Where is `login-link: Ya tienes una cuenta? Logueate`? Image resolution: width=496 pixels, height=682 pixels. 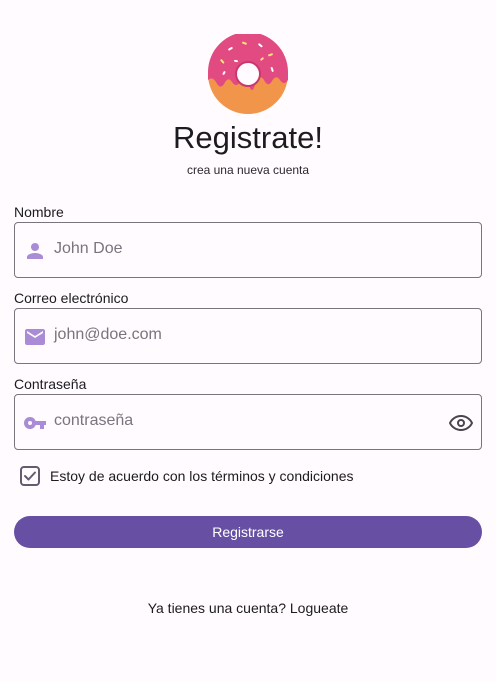
login-link: Ya tienes una cuenta? Logueate is located at coordinates (248, 608).